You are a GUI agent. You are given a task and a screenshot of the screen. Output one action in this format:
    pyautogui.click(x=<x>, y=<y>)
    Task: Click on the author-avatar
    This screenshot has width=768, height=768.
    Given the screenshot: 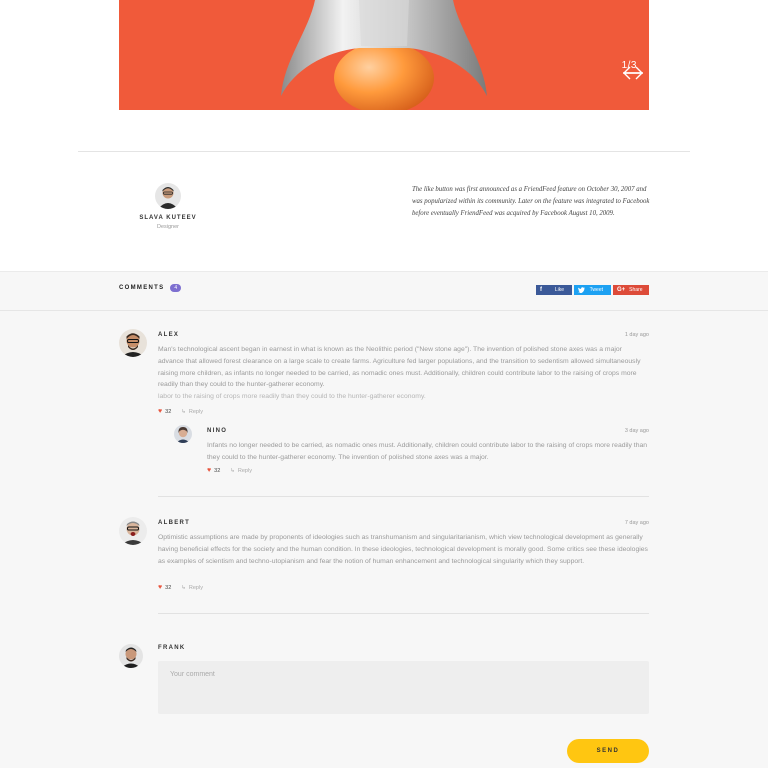 What is the action you would take?
    pyautogui.click(x=168, y=196)
    